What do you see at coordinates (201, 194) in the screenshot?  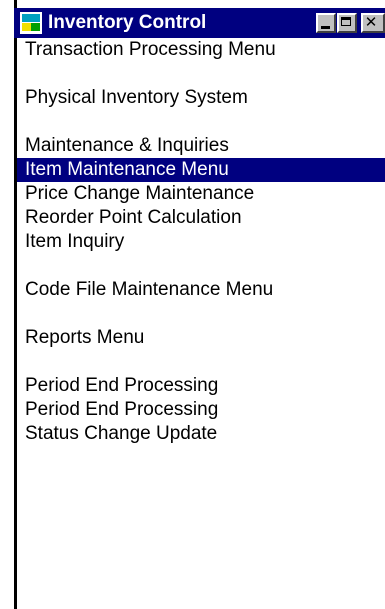 I see `menu-item-price-change: Price Change Maintenance` at bounding box center [201, 194].